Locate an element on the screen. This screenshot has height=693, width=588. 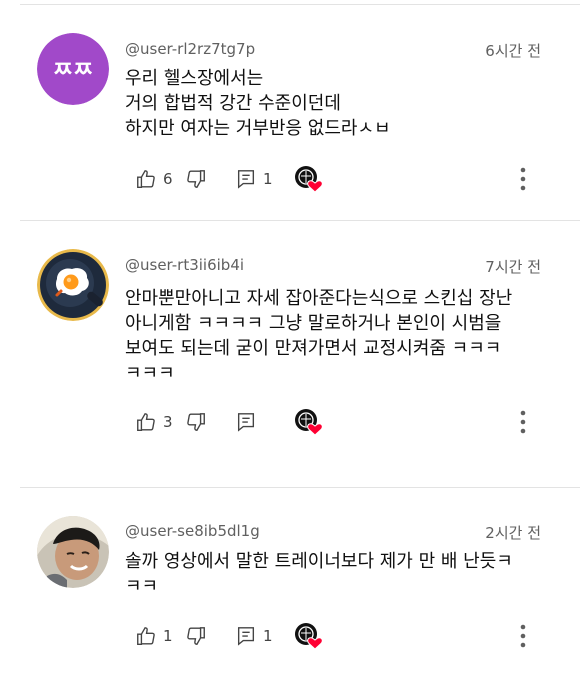
like-count: 3 is located at coordinates (168, 422).